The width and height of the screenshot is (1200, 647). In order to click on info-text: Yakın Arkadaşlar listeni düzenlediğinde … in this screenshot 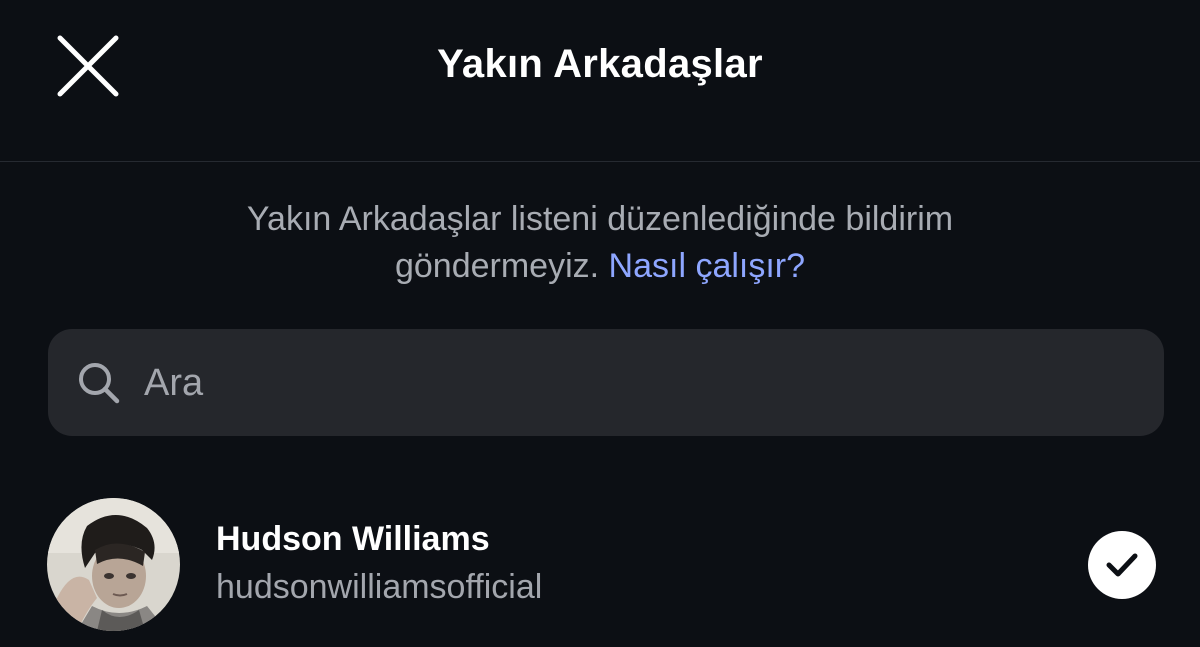, I will do `click(600, 243)`.